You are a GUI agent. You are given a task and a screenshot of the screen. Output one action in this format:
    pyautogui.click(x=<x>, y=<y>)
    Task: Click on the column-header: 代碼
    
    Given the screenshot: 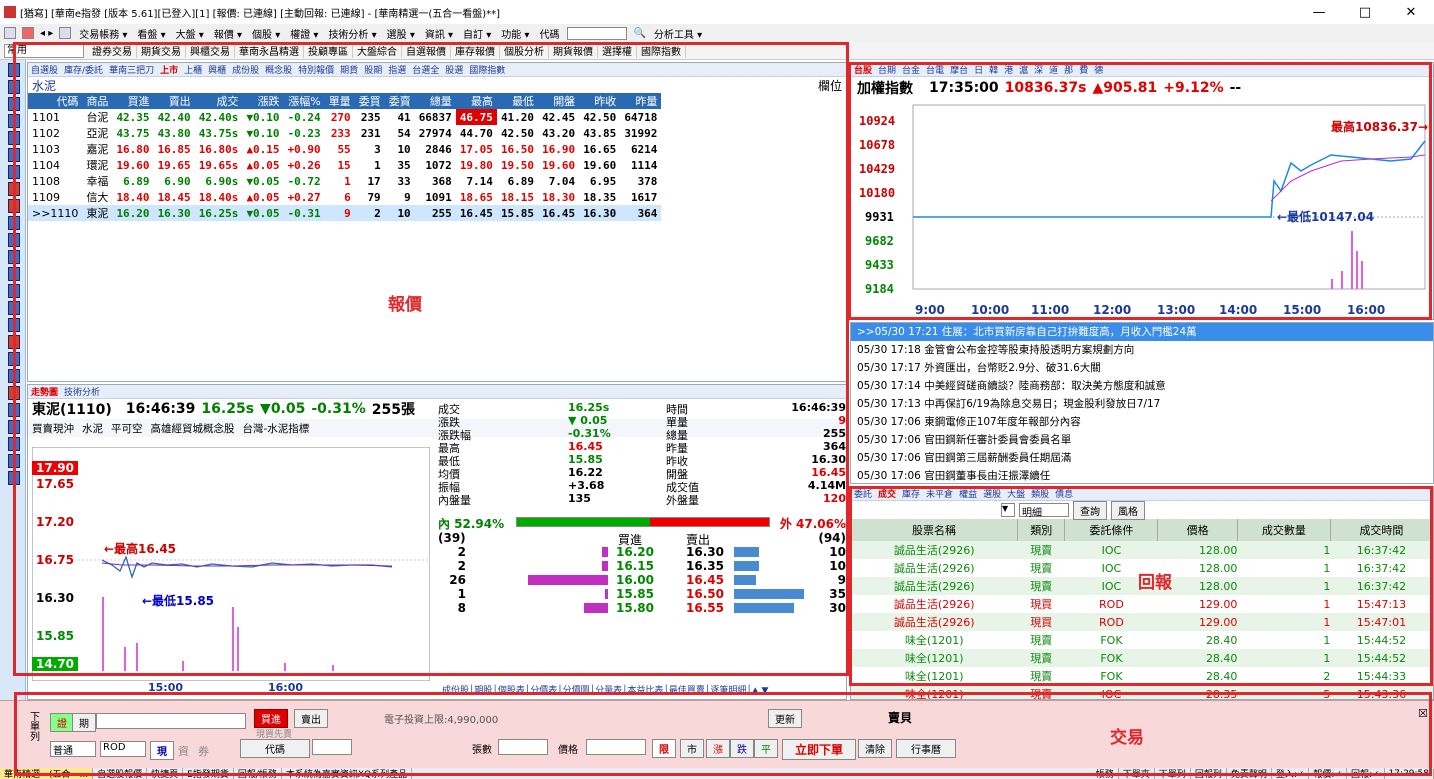 What is the action you would take?
    pyautogui.click(x=55, y=101)
    